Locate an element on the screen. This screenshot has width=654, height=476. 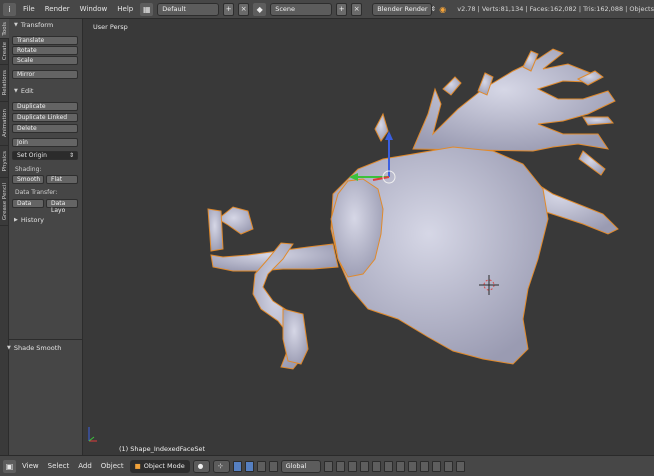
render-icon is located at coordinates (448, 466).